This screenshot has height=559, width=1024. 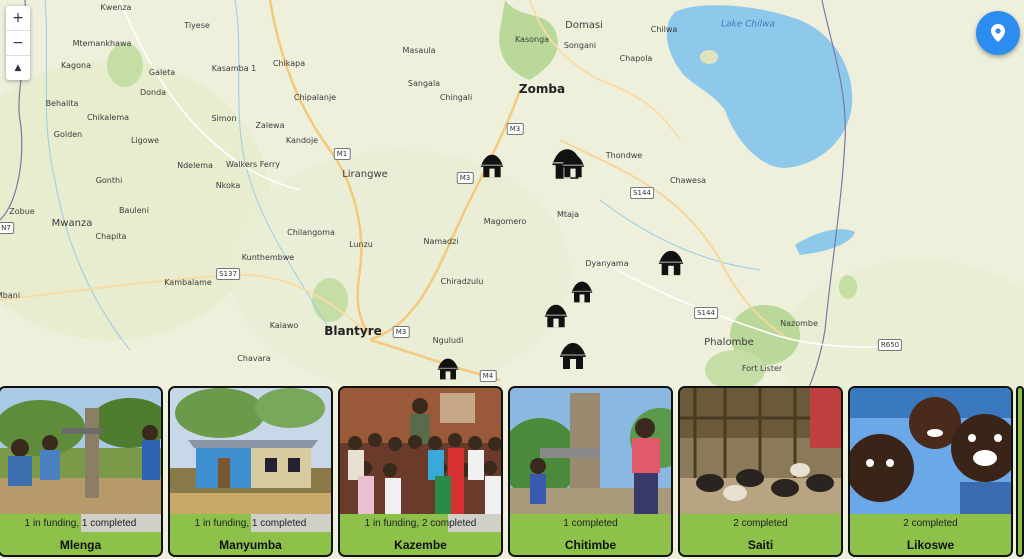 I want to click on place-label: Kandoje, so click(x=302, y=140).